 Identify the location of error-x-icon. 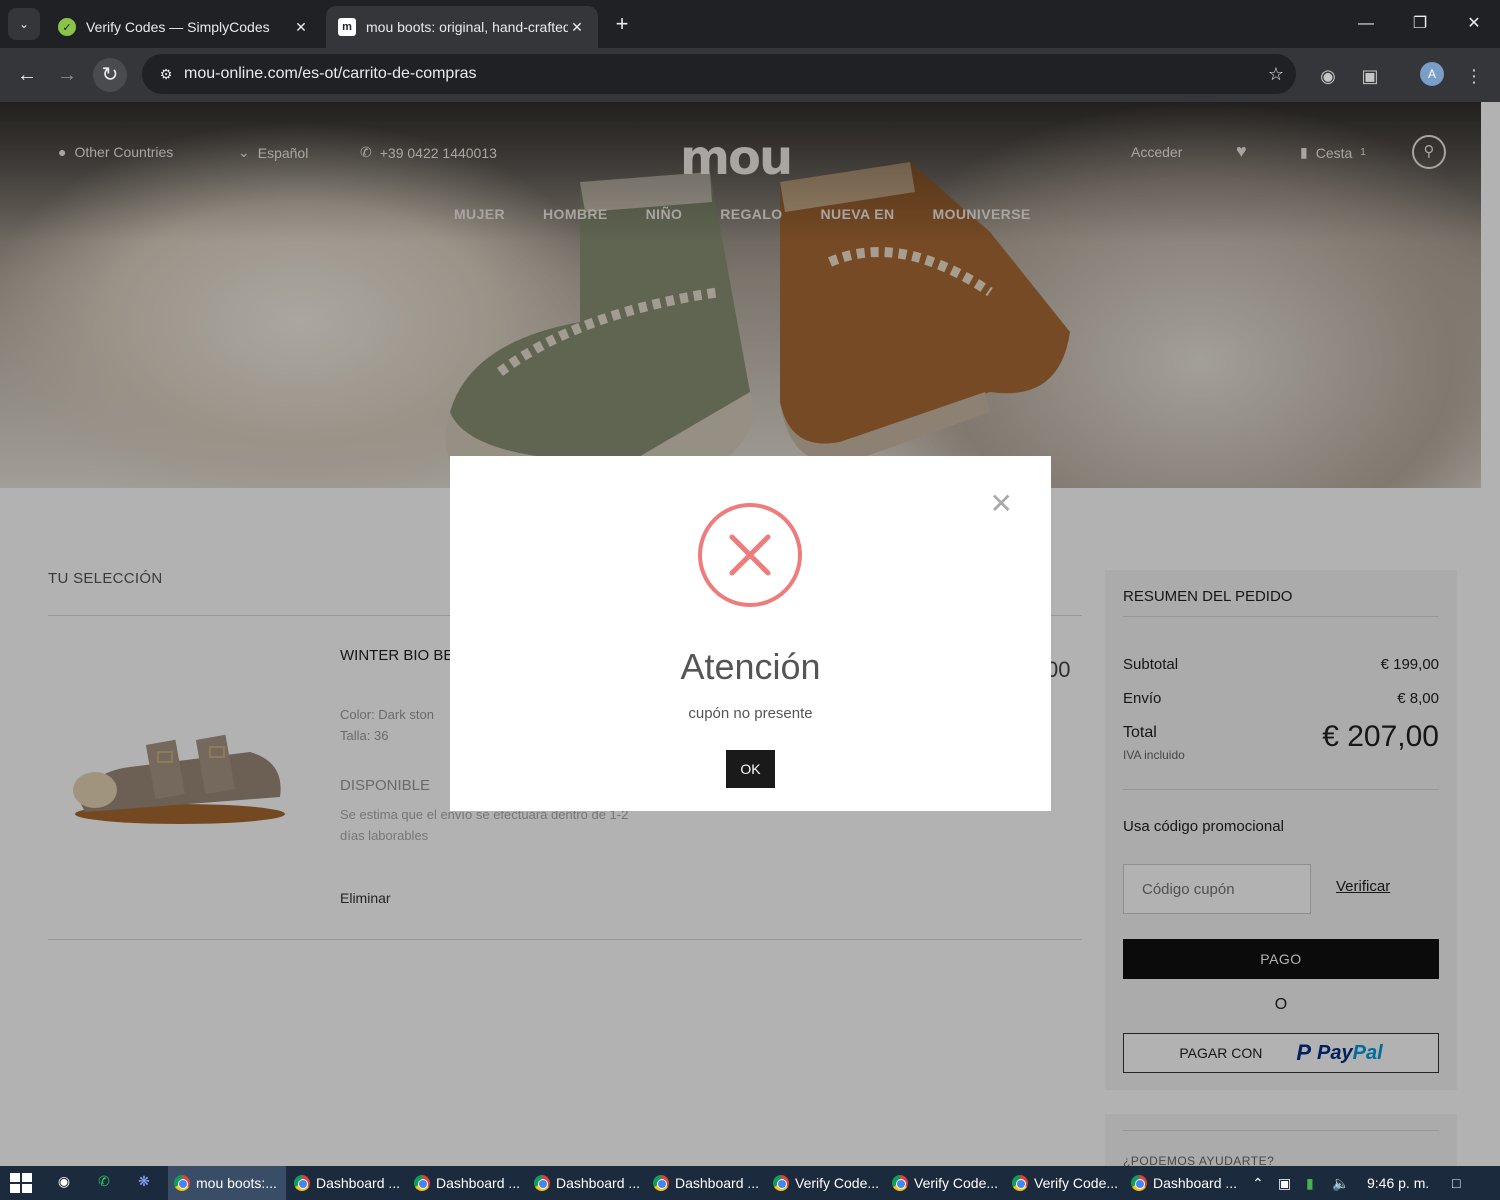
(750, 555).